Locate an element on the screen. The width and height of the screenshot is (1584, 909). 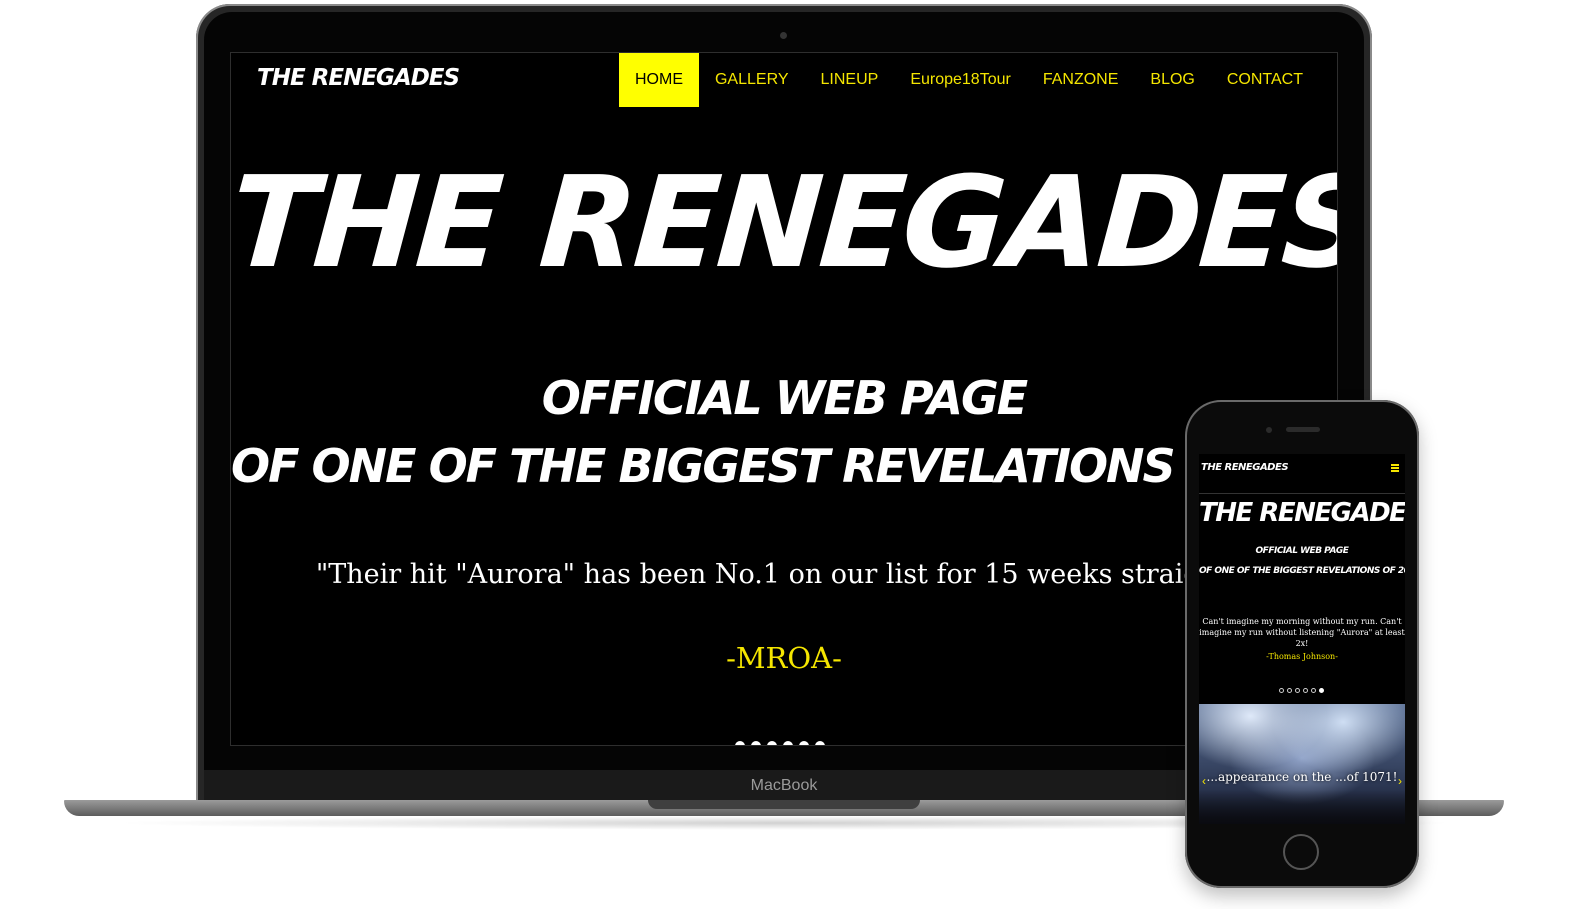
hero-subtitle-line1: OFFICIAL WEB PAGE is located at coordinates (784, 398).